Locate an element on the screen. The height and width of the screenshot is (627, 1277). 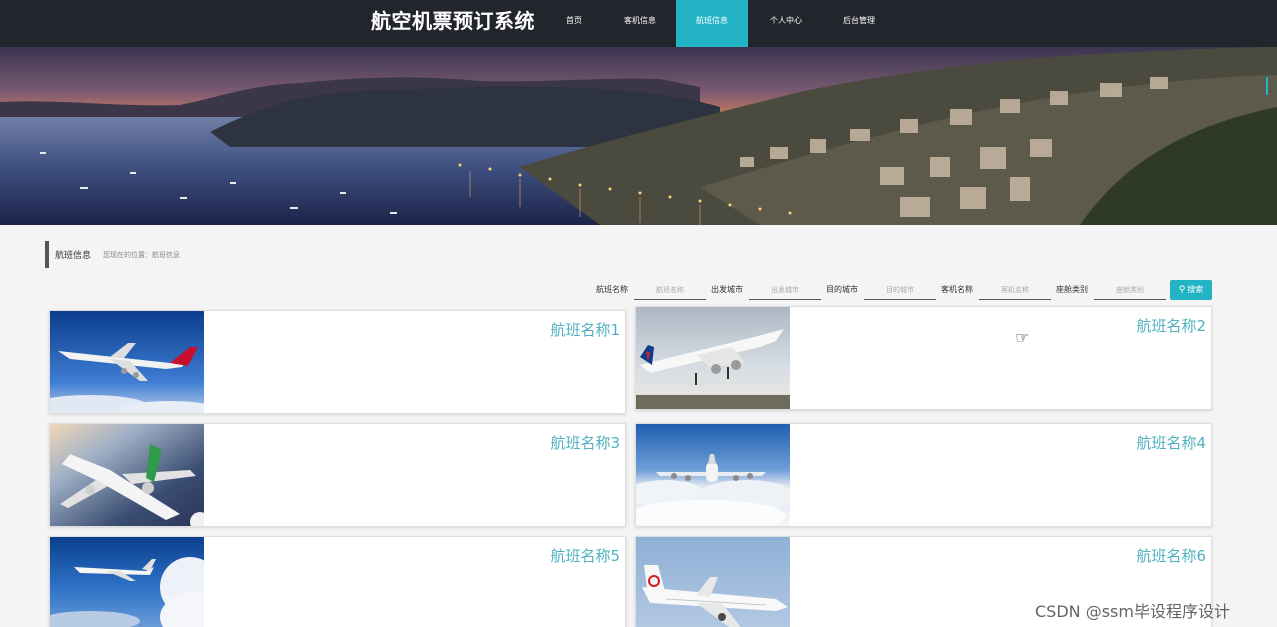
breadcrumb: 航班信息 您现在的位置：航班信息 is located at coordinates (145, 254).